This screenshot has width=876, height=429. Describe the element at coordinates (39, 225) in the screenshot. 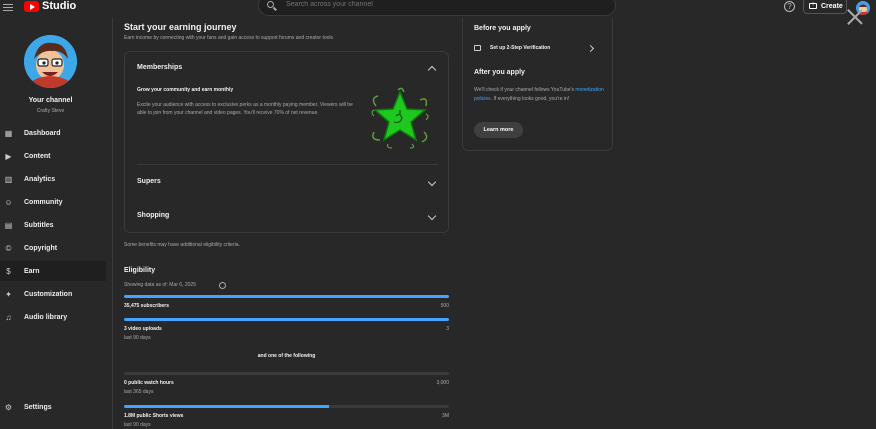

I see `sidebar-item-label: Subtitles` at that location.